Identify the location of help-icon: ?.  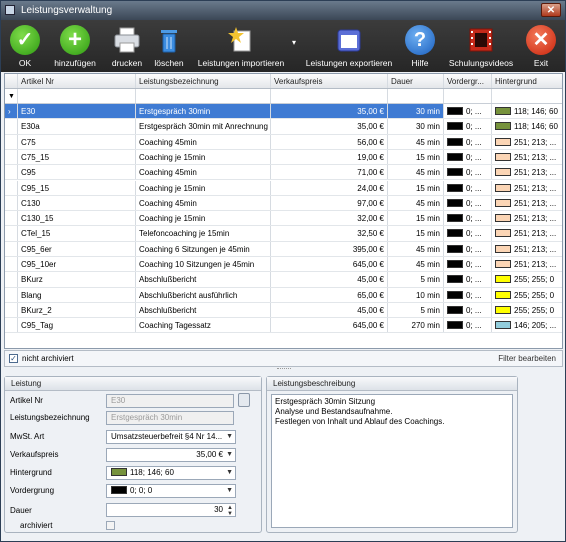
(420, 40).